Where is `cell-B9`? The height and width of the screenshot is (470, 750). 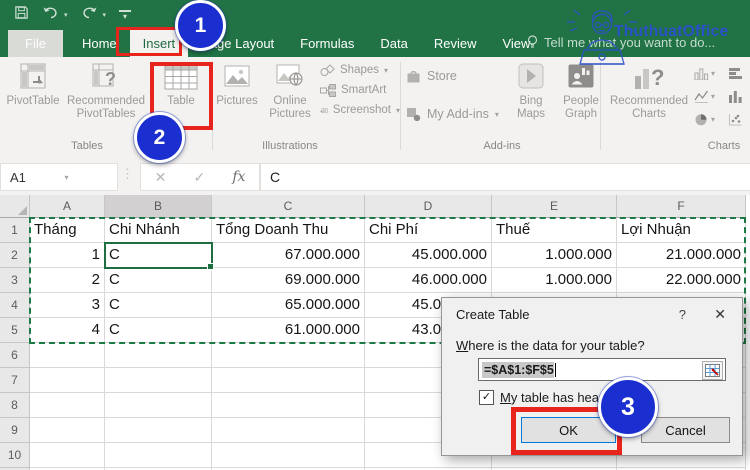 cell-B9 is located at coordinates (158, 430).